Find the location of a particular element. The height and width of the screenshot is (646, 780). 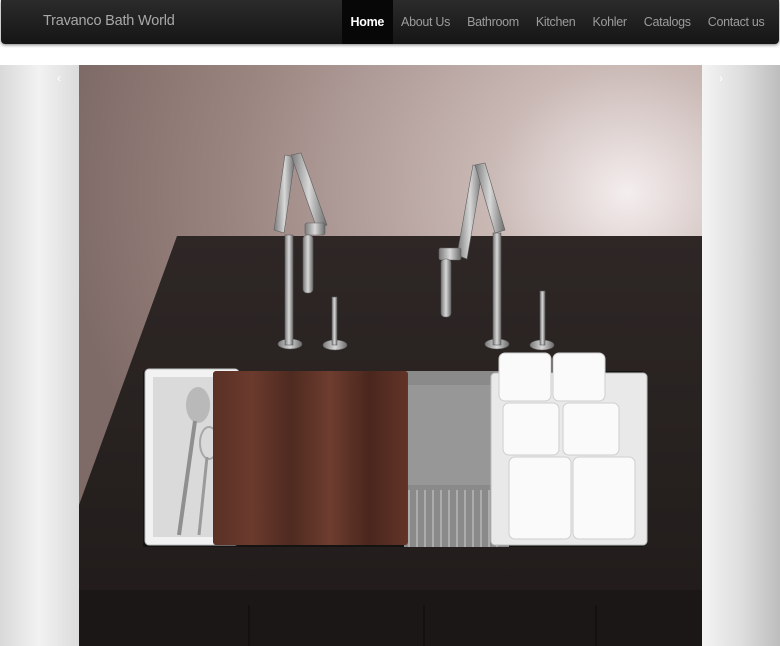

carousel-next-arrow: › is located at coordinates (721, 78).